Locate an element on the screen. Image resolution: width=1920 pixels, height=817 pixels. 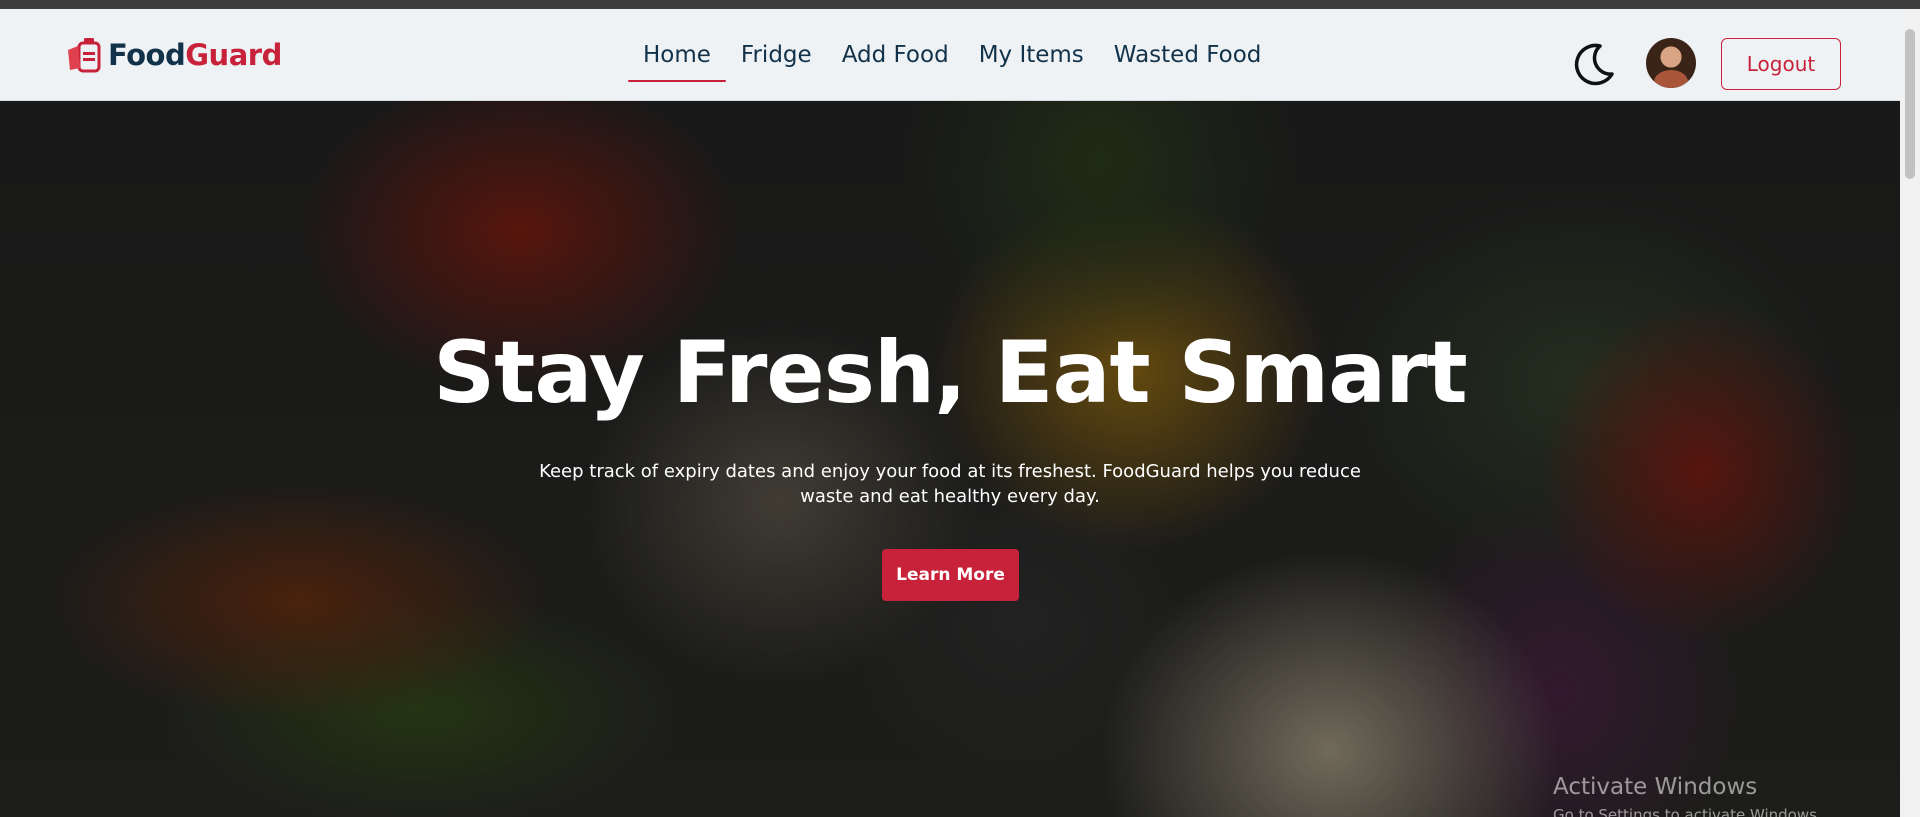
learn-more-button: Learn More is located at coordinates (950, 575).